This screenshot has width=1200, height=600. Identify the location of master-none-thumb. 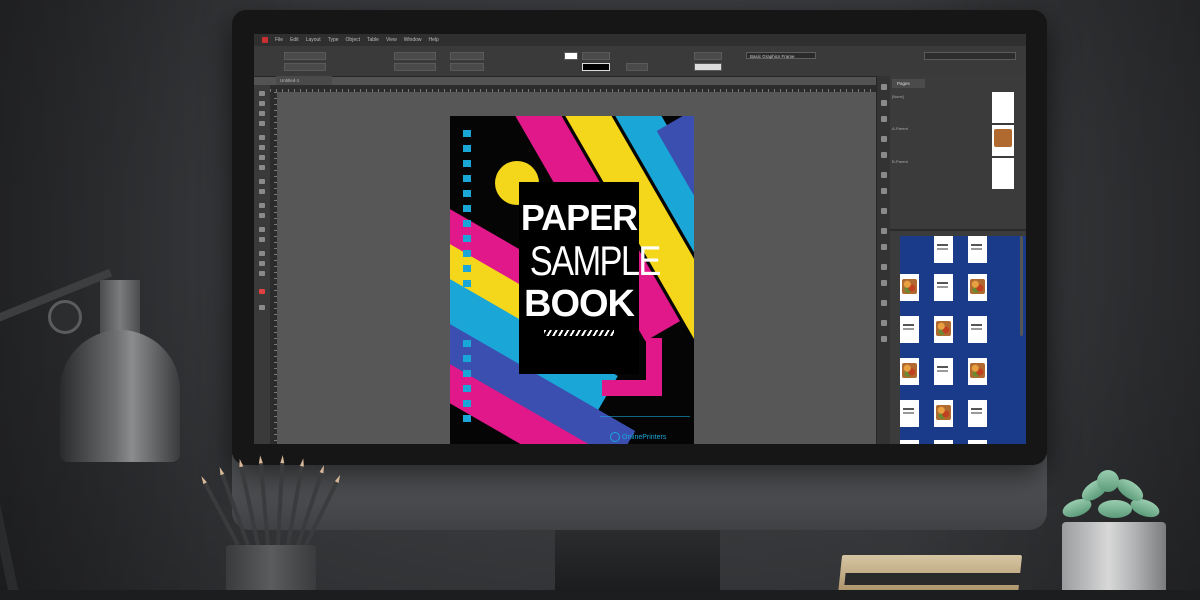
(1003, 107).